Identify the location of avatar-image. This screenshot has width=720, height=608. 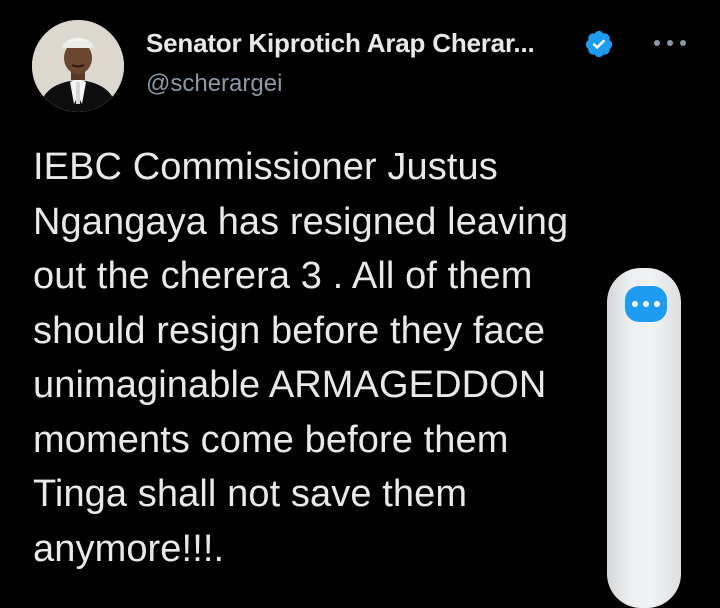
(78, 66).